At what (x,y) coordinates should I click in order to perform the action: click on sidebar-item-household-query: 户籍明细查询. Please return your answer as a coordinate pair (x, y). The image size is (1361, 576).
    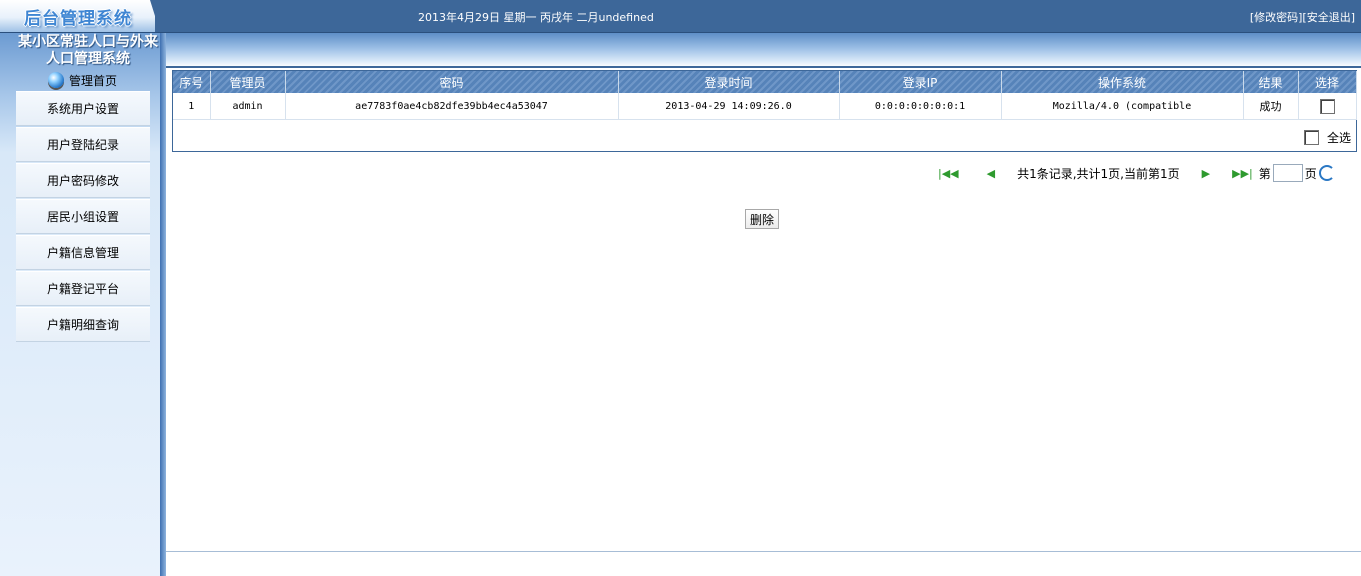
    Looking at the image, I should click on (83, 324).